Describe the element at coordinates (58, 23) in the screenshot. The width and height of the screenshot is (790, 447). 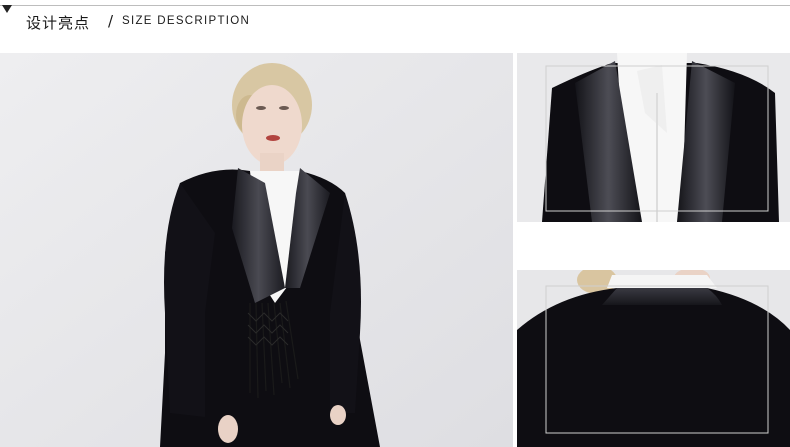
I see `section-title-chinese: 设计亮点` at that location.